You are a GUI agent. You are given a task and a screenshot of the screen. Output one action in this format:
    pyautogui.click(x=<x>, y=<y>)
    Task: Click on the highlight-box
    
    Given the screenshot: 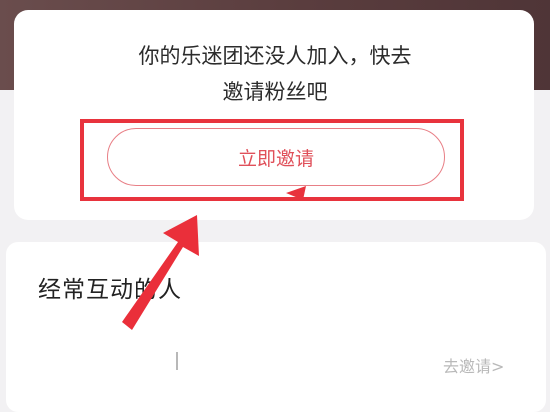 What is the action you would take?
    pyautogui.click(x=272, y=160)
    